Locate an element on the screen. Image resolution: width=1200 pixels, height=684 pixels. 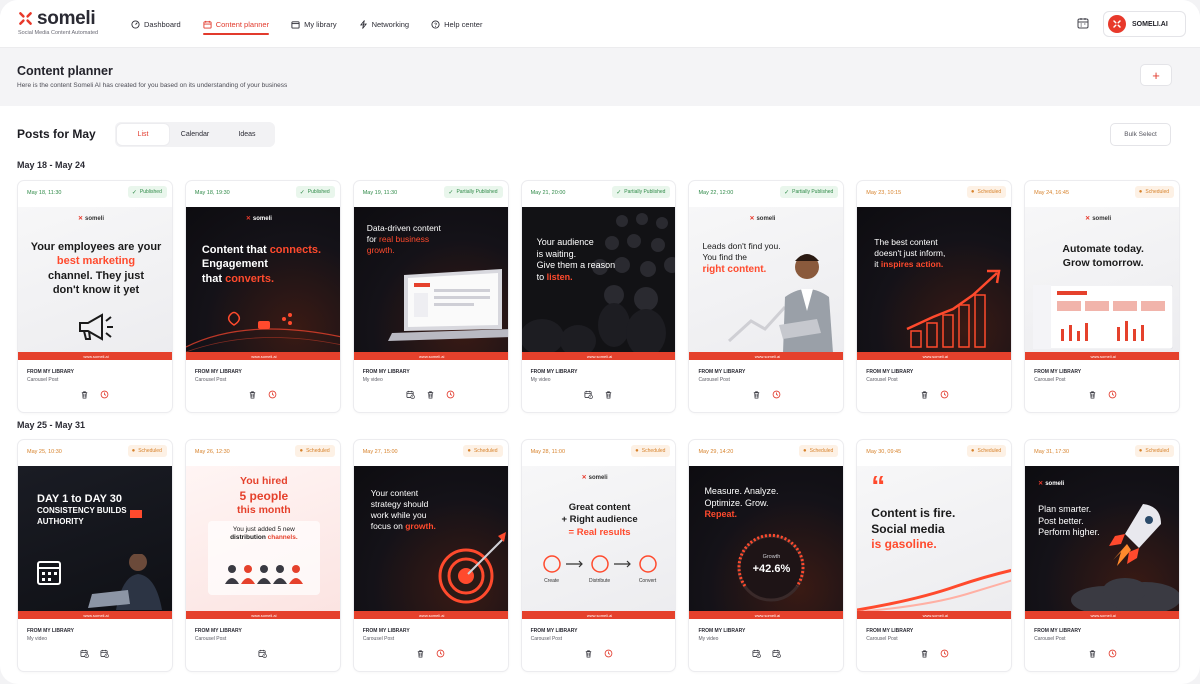
post-date: May 27, 15:00 is located at coordinates (380, 452).